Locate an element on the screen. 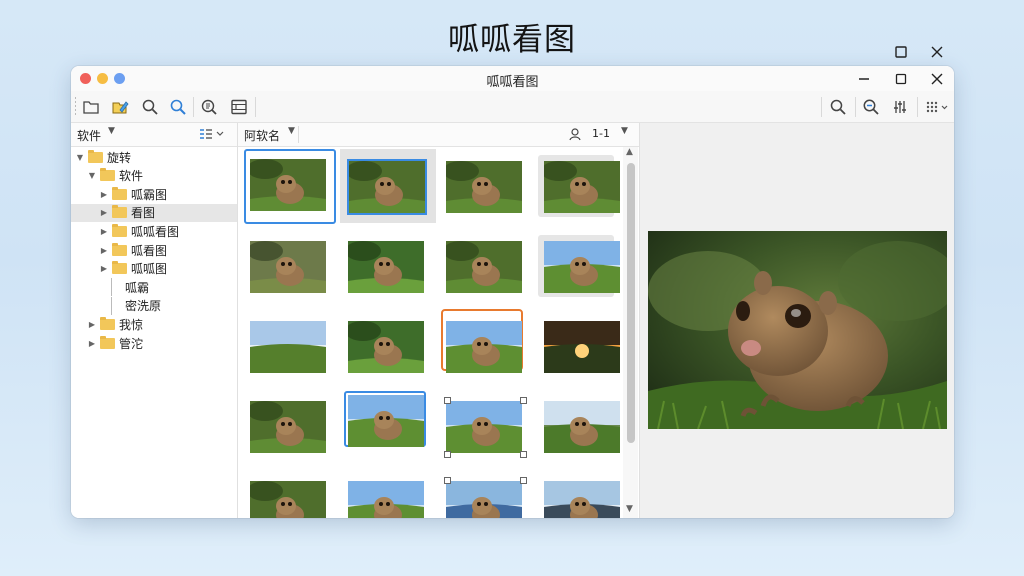 The height and width of the screenshot is (576, 1024). zoom-button is located at coordinates (871, 107).